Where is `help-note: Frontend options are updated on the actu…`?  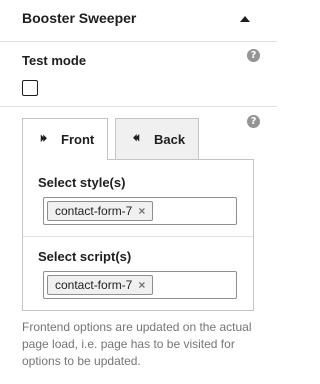 help-note: Frontend options are updated on the actu… is located at coordinates (137, 344).